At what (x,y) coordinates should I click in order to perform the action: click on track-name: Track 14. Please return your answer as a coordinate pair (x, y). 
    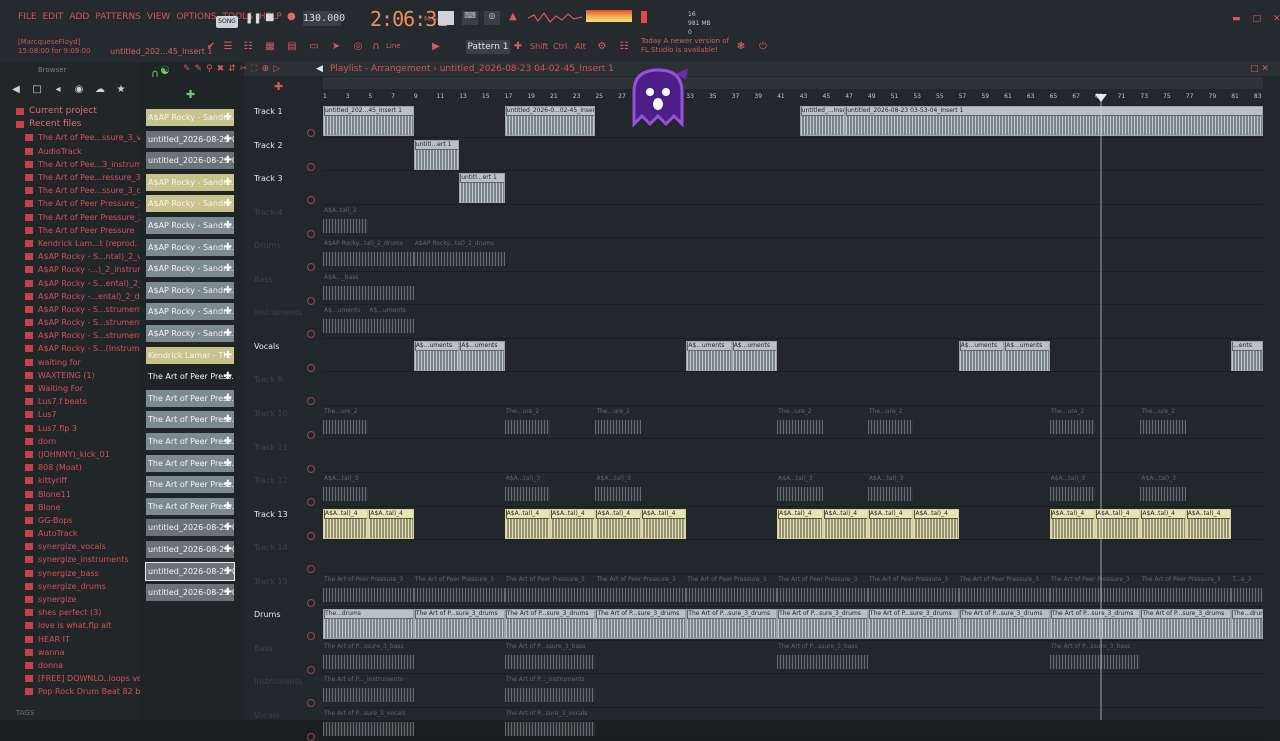
    Looking at the image, I should click on (271, 547).